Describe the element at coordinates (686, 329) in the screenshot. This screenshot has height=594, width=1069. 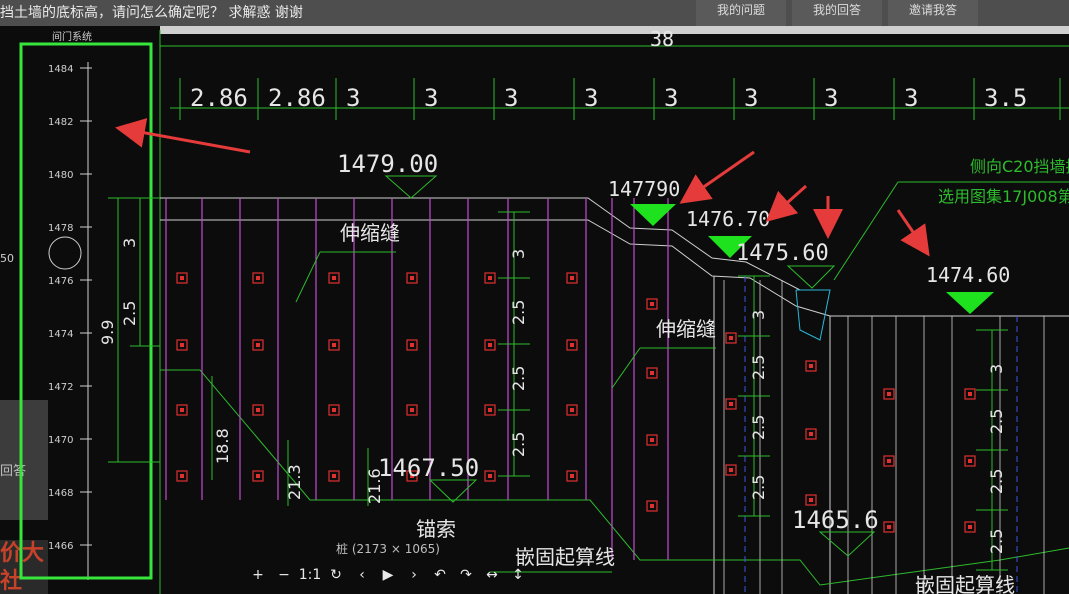
I see `expansion-joint-label-2: 伸缩缝` at that location.